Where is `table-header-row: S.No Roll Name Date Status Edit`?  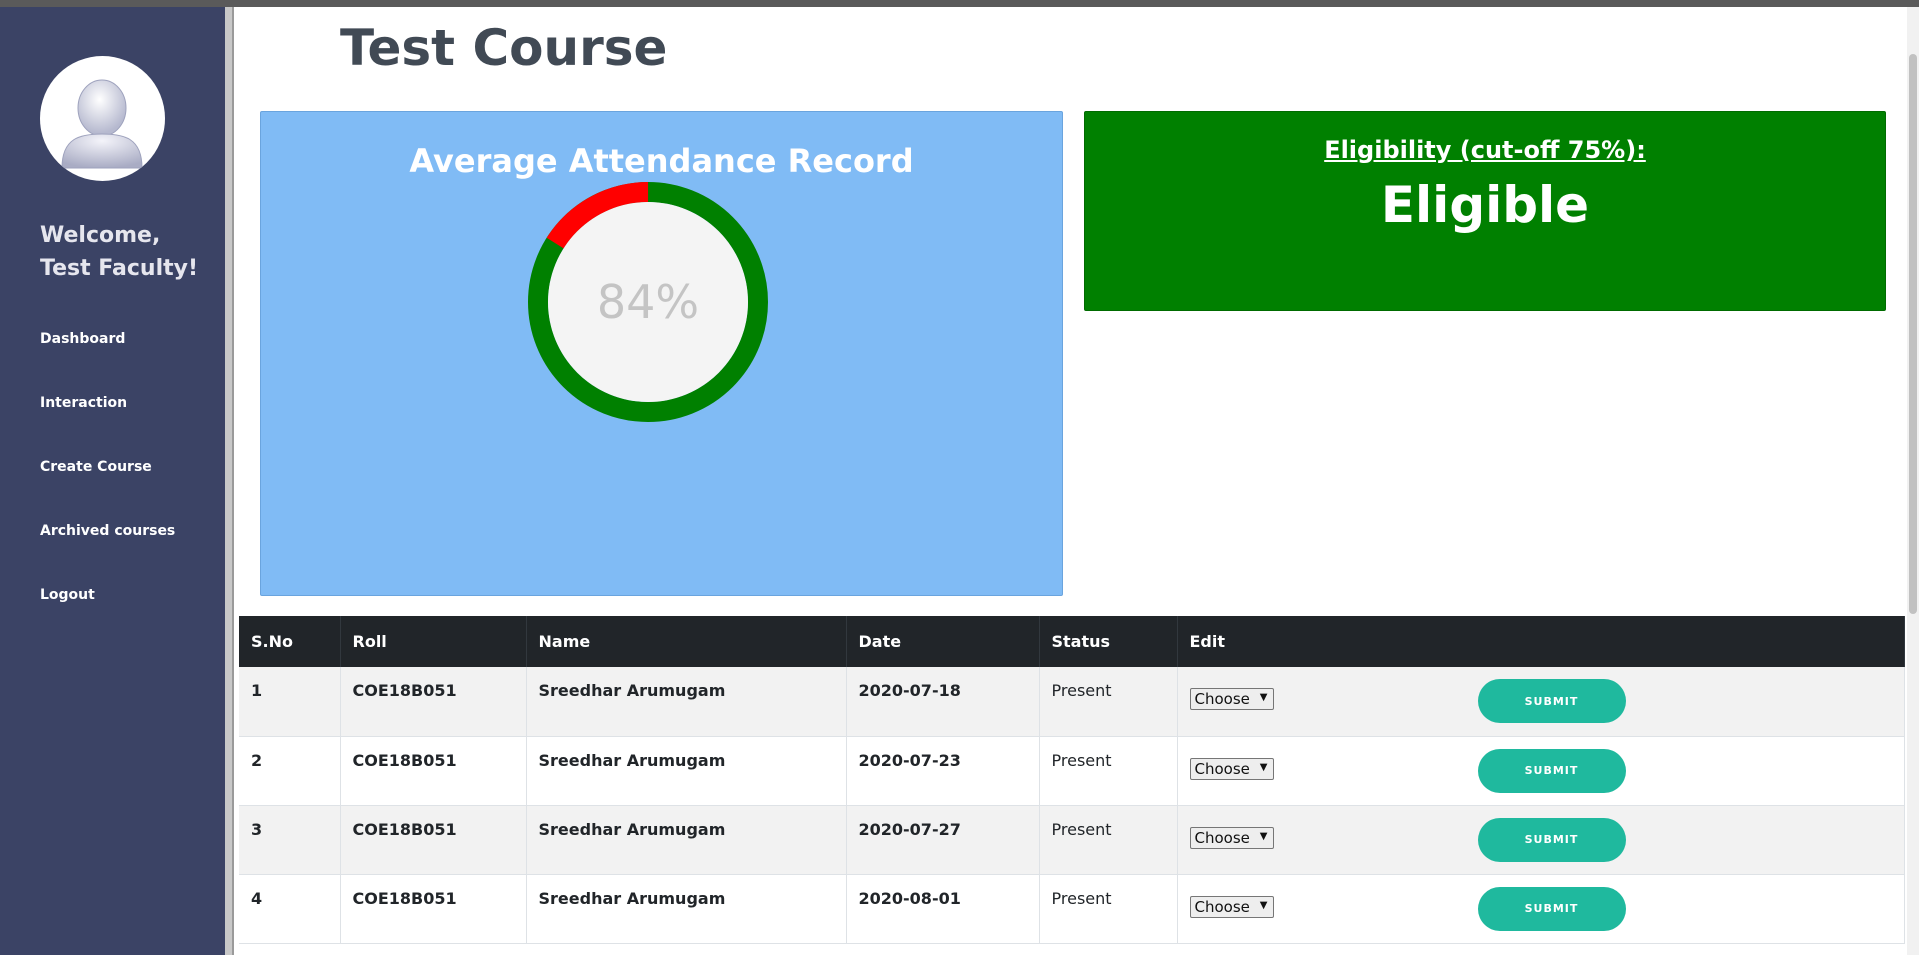 table-header-row: S.No Roll Name Date Status Edit is located at coordinates (1072, 641).